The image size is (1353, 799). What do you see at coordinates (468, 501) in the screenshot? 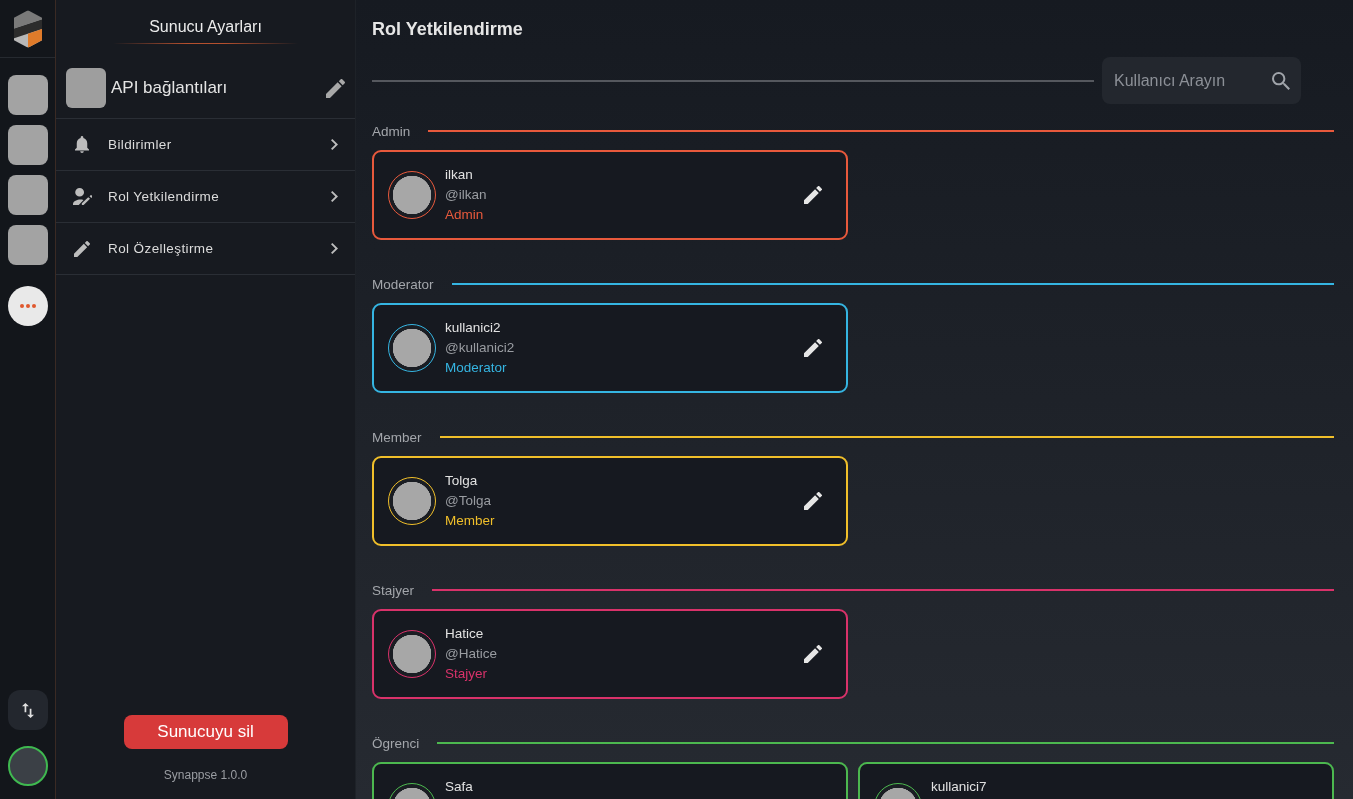
I see `member-handle: @Tolga` at bounding box center [468, 501].